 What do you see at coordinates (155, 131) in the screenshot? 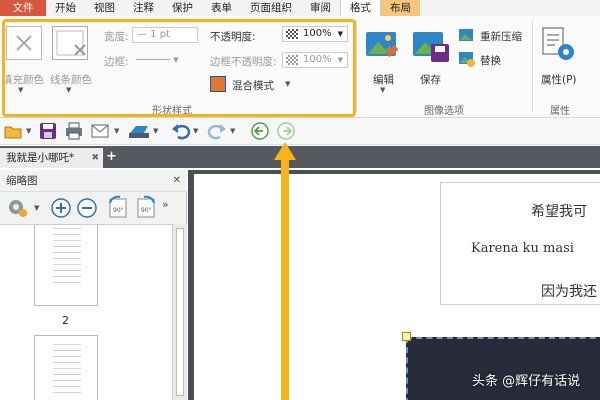
I see `scanner-dropdown-icon: ▼` at bounding box center [155, 131].